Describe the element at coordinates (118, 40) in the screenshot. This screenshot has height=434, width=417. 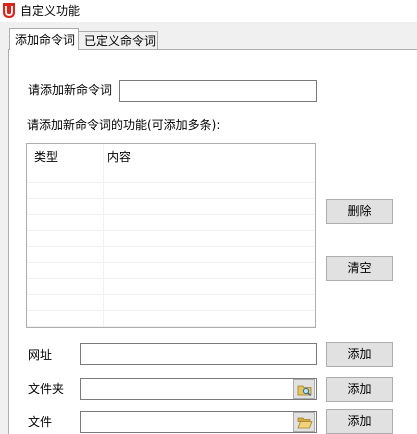
I see `tab-defined-commands: 已定义命令词` at that location.